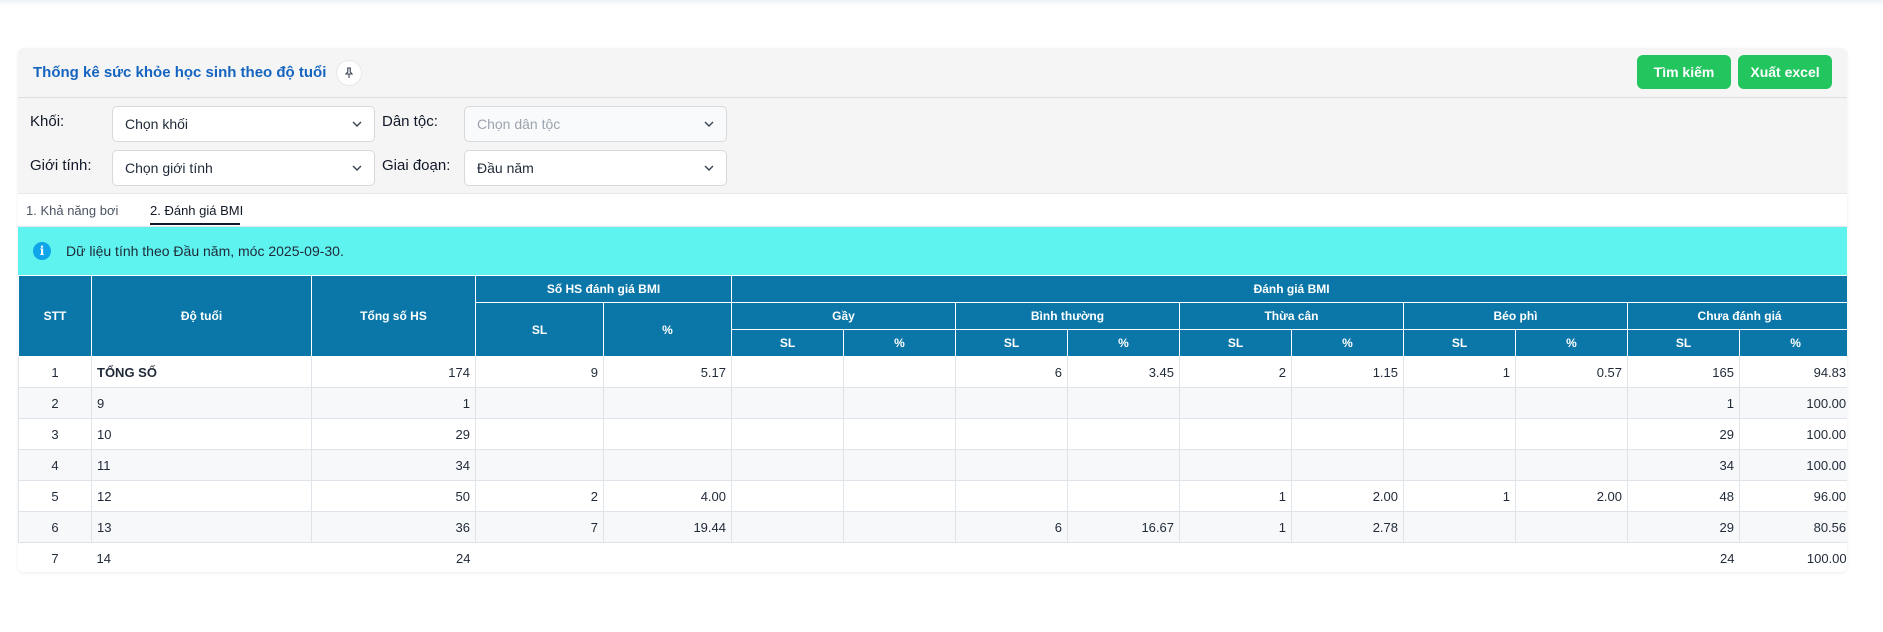  Describe the element at coordinates (1792, 372) in the screenshot. I see `cell-ne-pct: 94.83` at that location.